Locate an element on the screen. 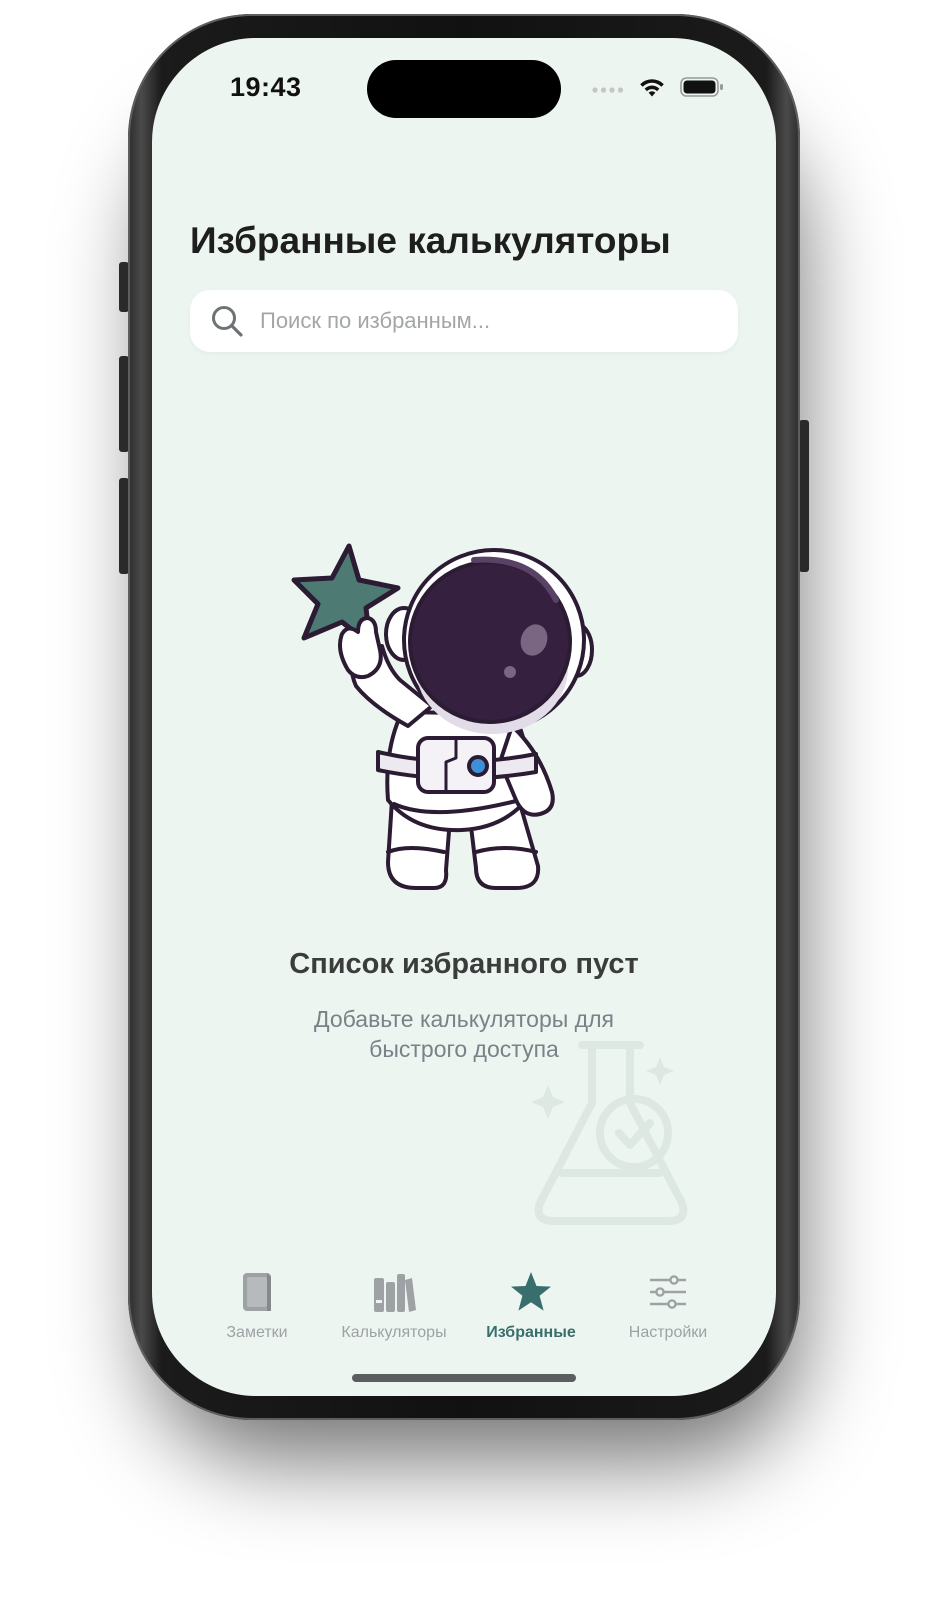 The width and height of the screenshot is (950, 1607). tab-favorites: Избранные is located at coordinates (531, 1308).